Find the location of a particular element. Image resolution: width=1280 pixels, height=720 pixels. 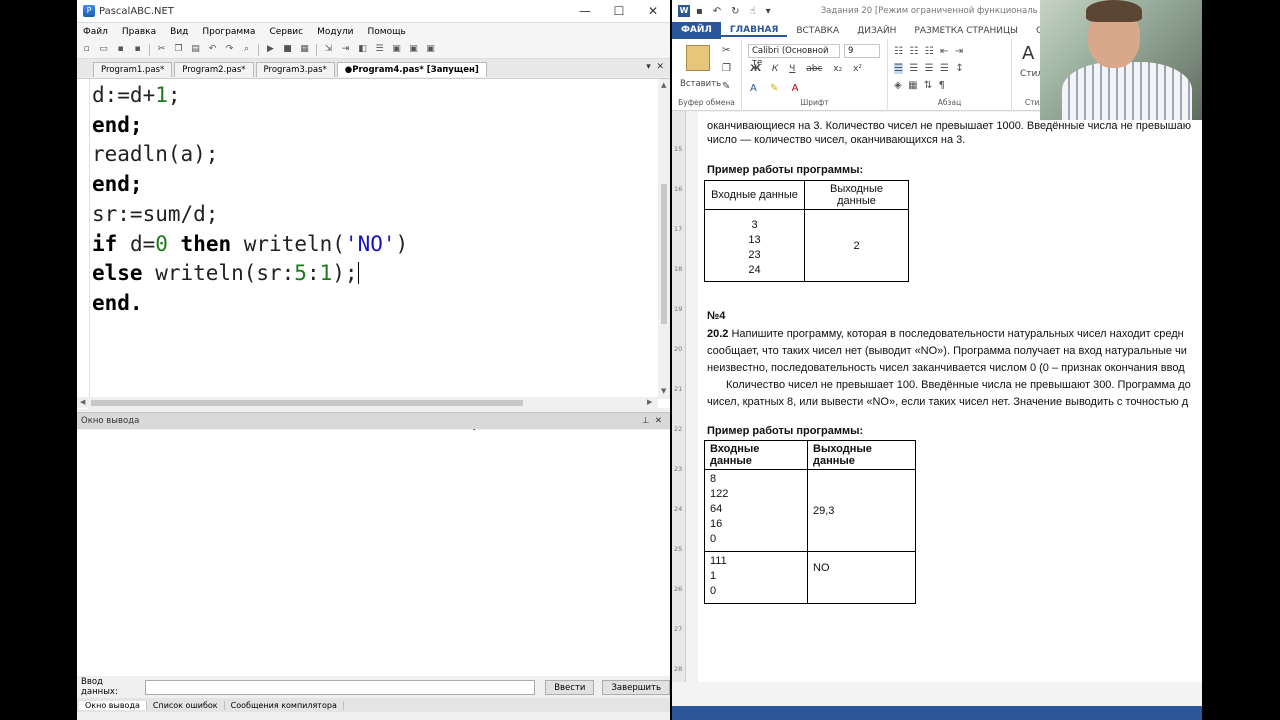

hscroll-thumb is located at coordinates (307, 403).